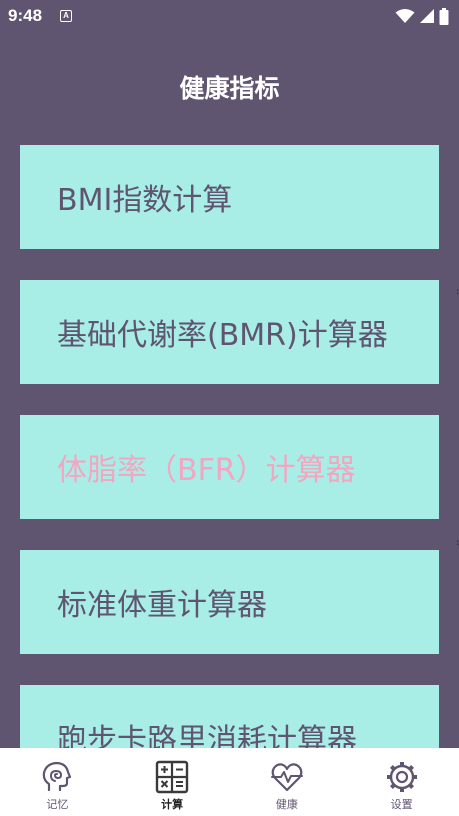 The height and width of the screenshot is (816, 459). I want to click on nav-calculate: 计算, so click(172, 782).